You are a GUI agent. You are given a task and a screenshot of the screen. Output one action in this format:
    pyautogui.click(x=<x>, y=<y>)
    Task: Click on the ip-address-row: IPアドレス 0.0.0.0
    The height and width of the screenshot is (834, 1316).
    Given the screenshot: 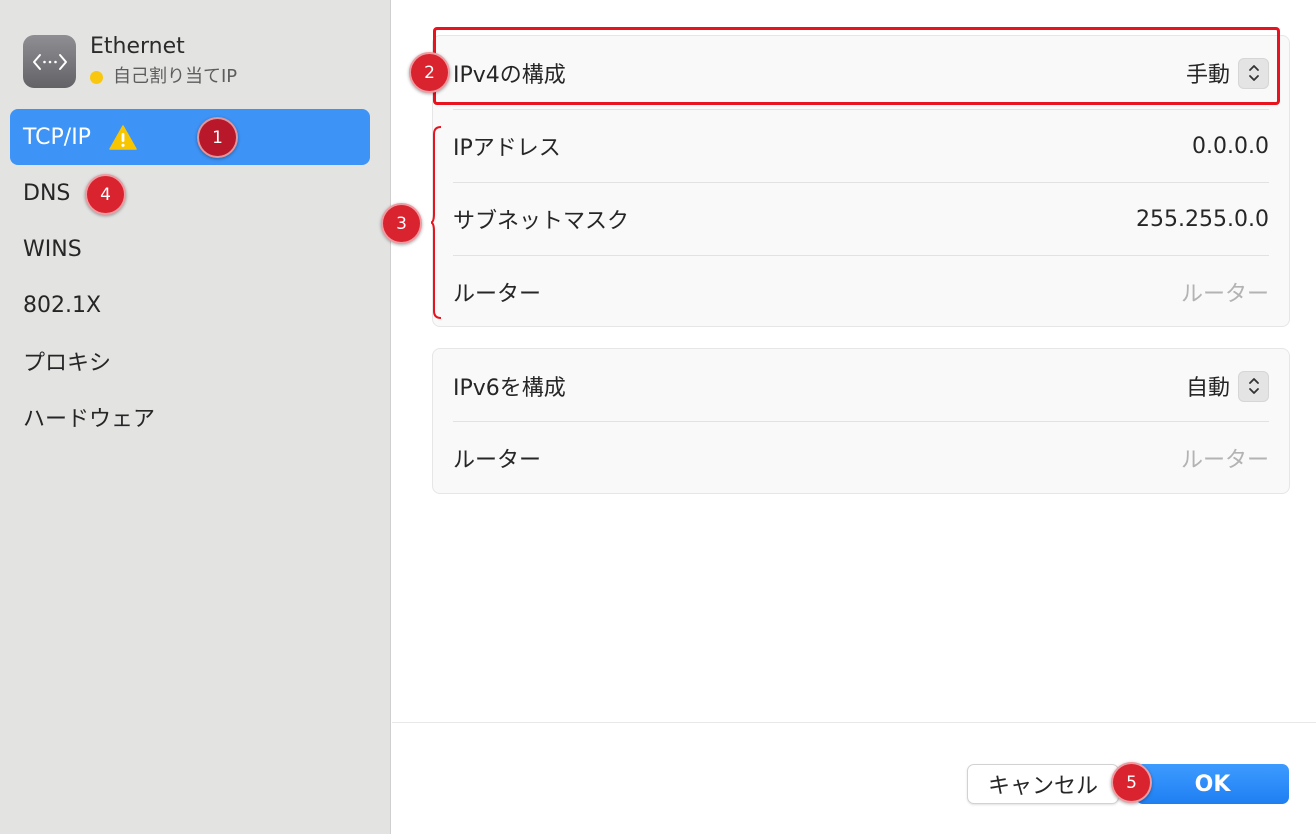 What is the action you would take?
    pyautogui.click(x=861, y=146)
    